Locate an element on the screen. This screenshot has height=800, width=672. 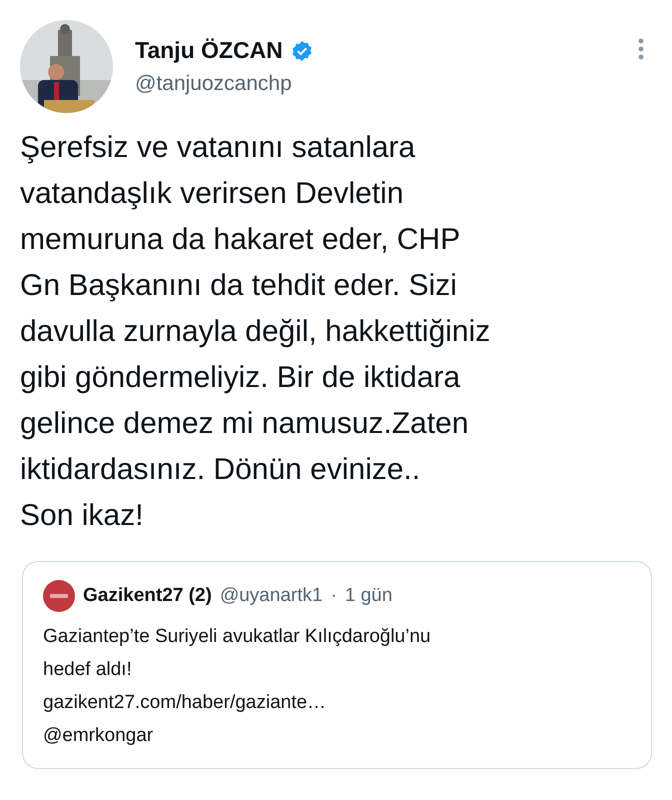
tweet-text-line: Şerefsiz ve vatanını satanlara is located at coordinates (218, 148).